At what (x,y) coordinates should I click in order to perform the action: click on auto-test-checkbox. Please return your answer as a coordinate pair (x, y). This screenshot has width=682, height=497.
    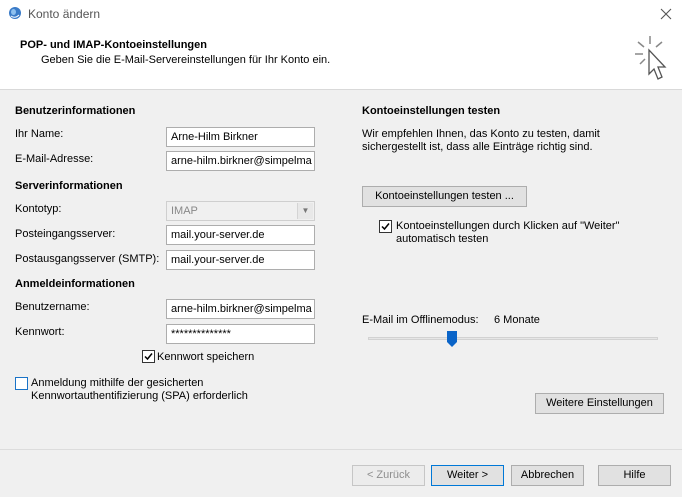
    Looking at the image, I should click on (385, 226).